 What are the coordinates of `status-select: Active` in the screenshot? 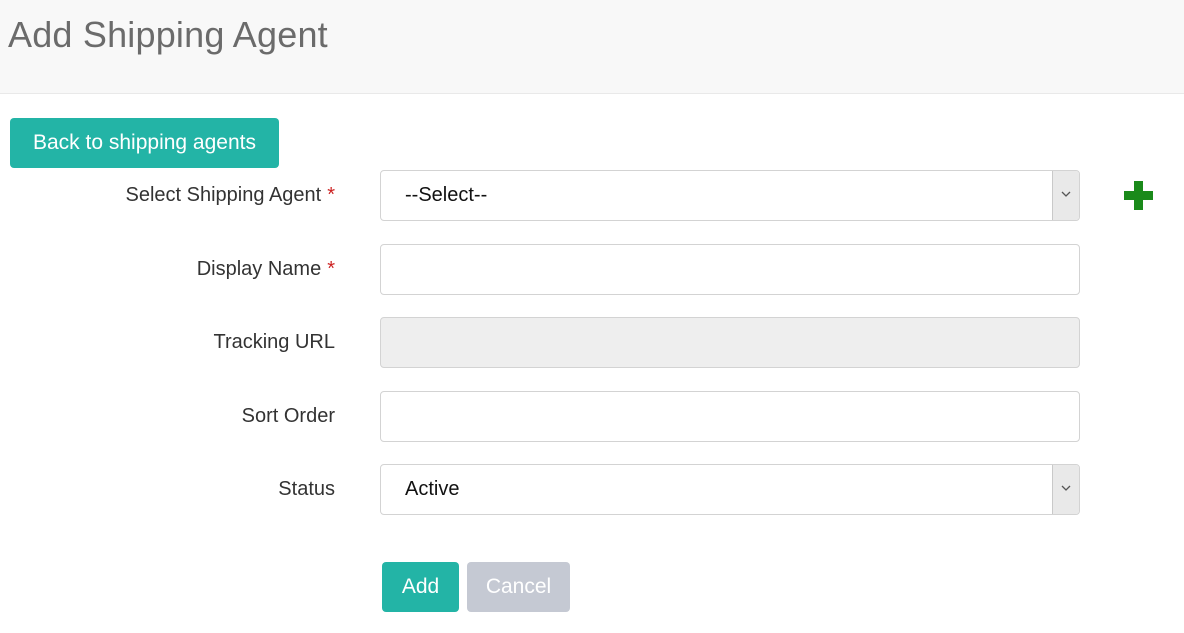 It's located at (730, 489).